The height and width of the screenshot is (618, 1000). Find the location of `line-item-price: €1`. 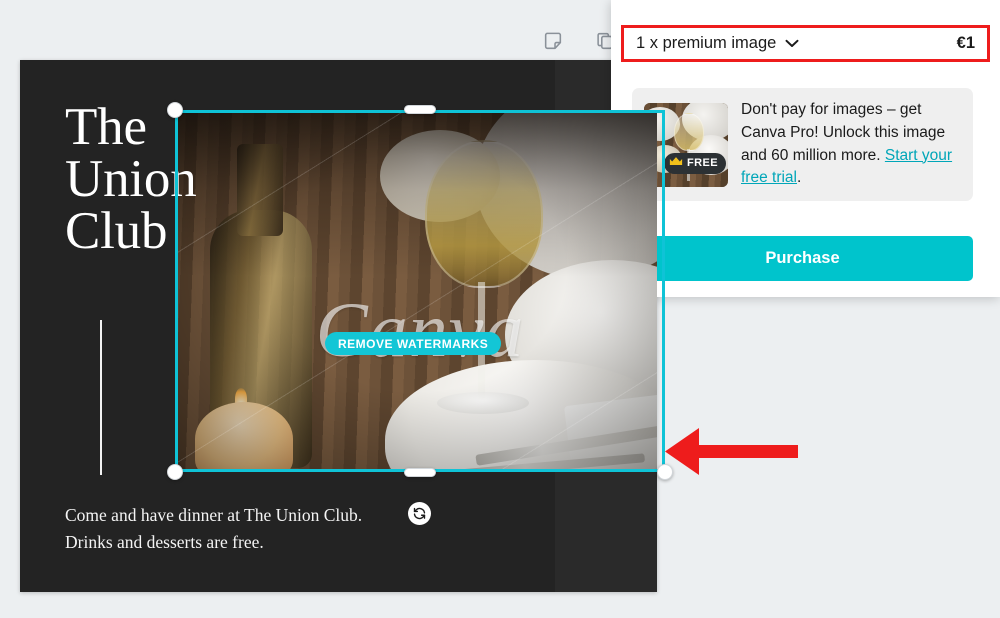

line-item-price: €1 is located at coordinates (965, 43).